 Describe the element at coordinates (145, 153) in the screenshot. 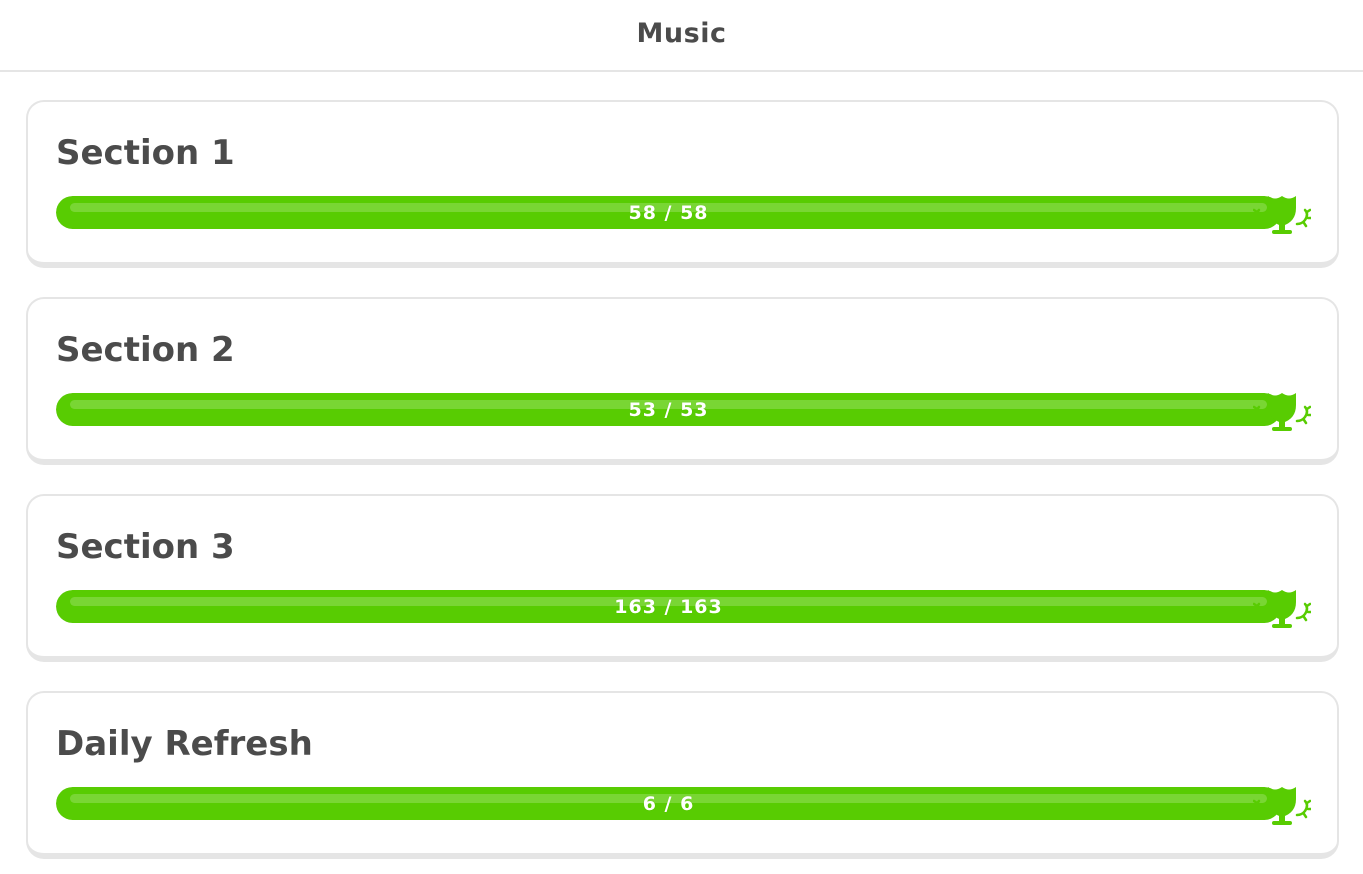

I see `section-title: Section 1` at that location.